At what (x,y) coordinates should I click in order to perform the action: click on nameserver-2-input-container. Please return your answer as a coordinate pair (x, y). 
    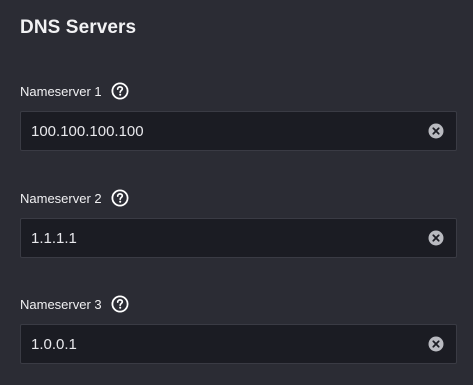
    Looking at the image, I should click on (238, 238).